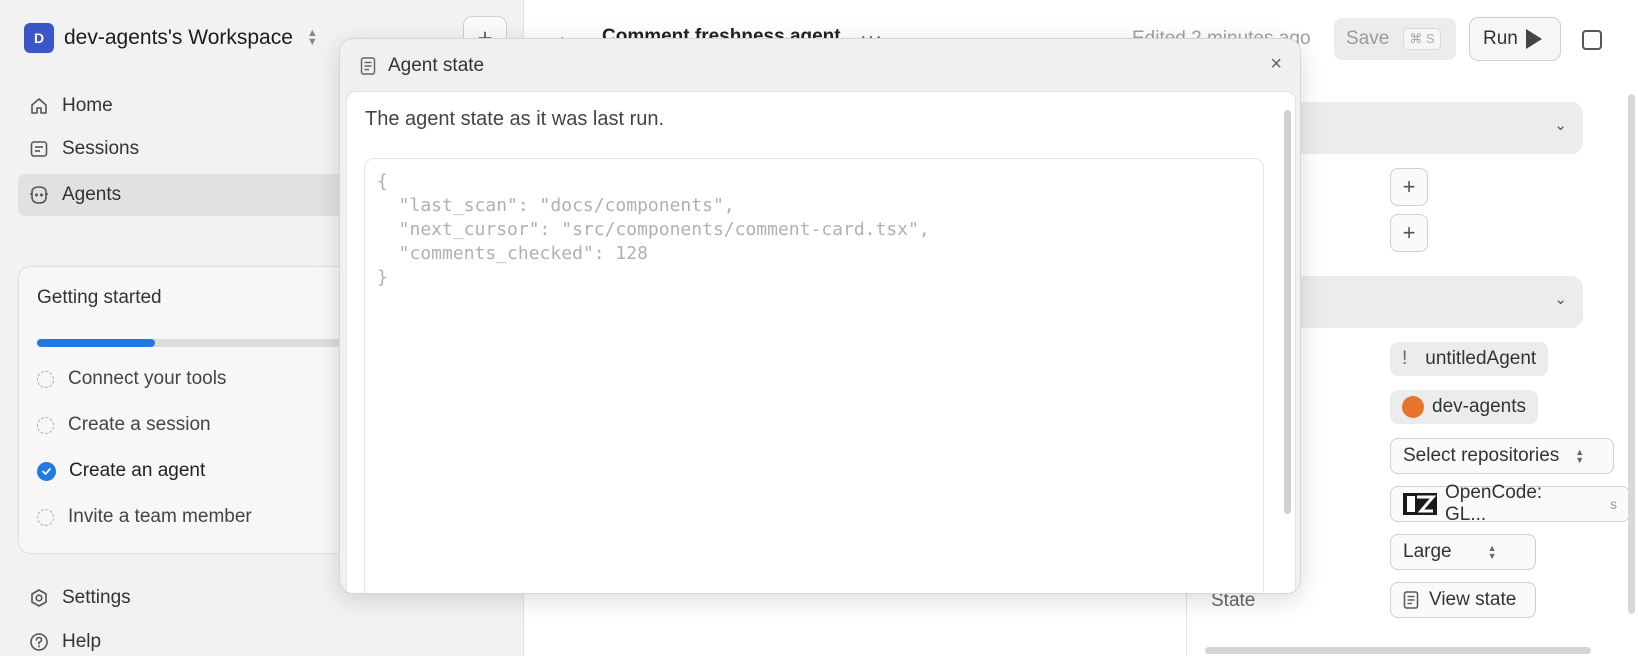 The image size is (1638, 663). I want to click on size-select-label: Large, so click(1427, 551).